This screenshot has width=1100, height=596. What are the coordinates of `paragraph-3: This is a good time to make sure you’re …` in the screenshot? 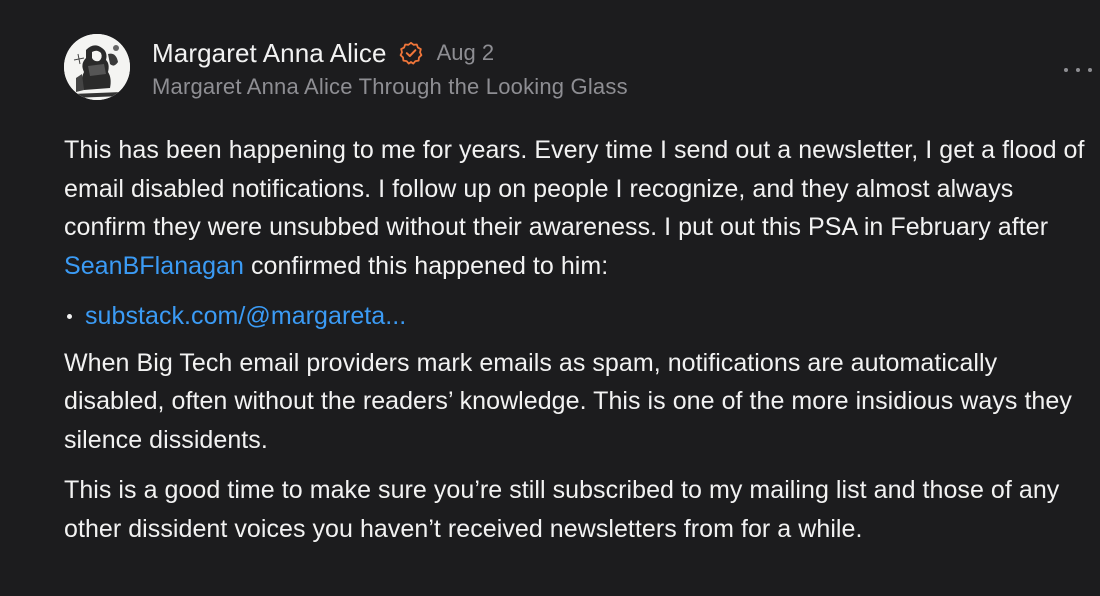 It's located at (562, 509).